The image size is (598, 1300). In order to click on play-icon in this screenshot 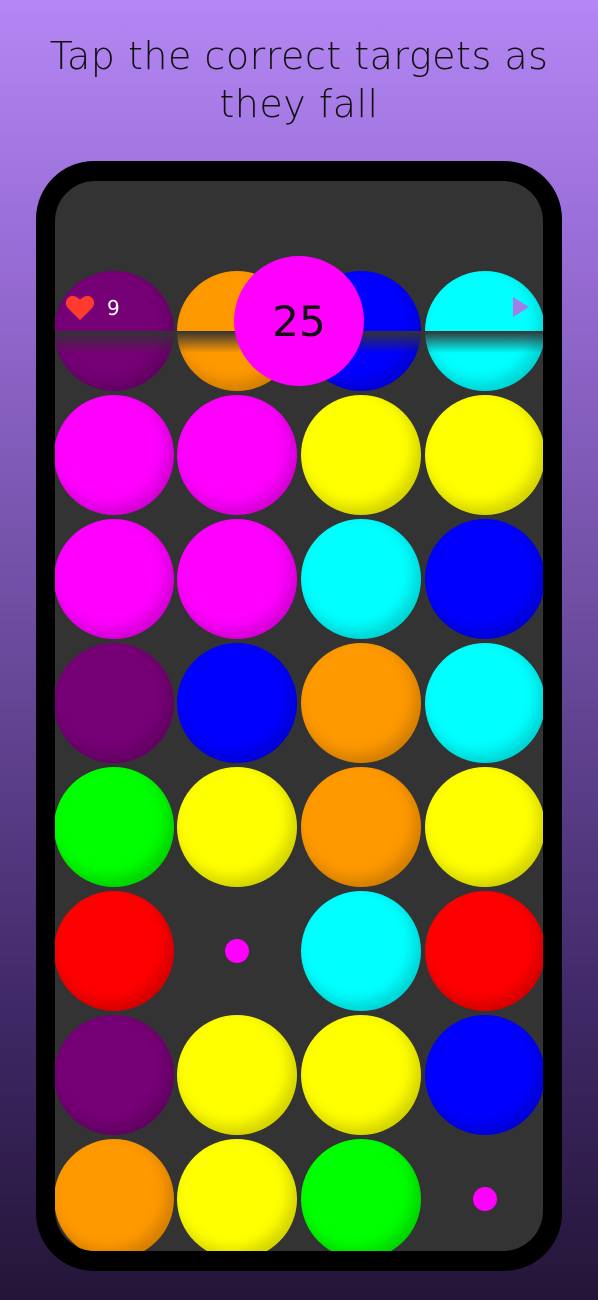, I will do `click(521, 307)`.